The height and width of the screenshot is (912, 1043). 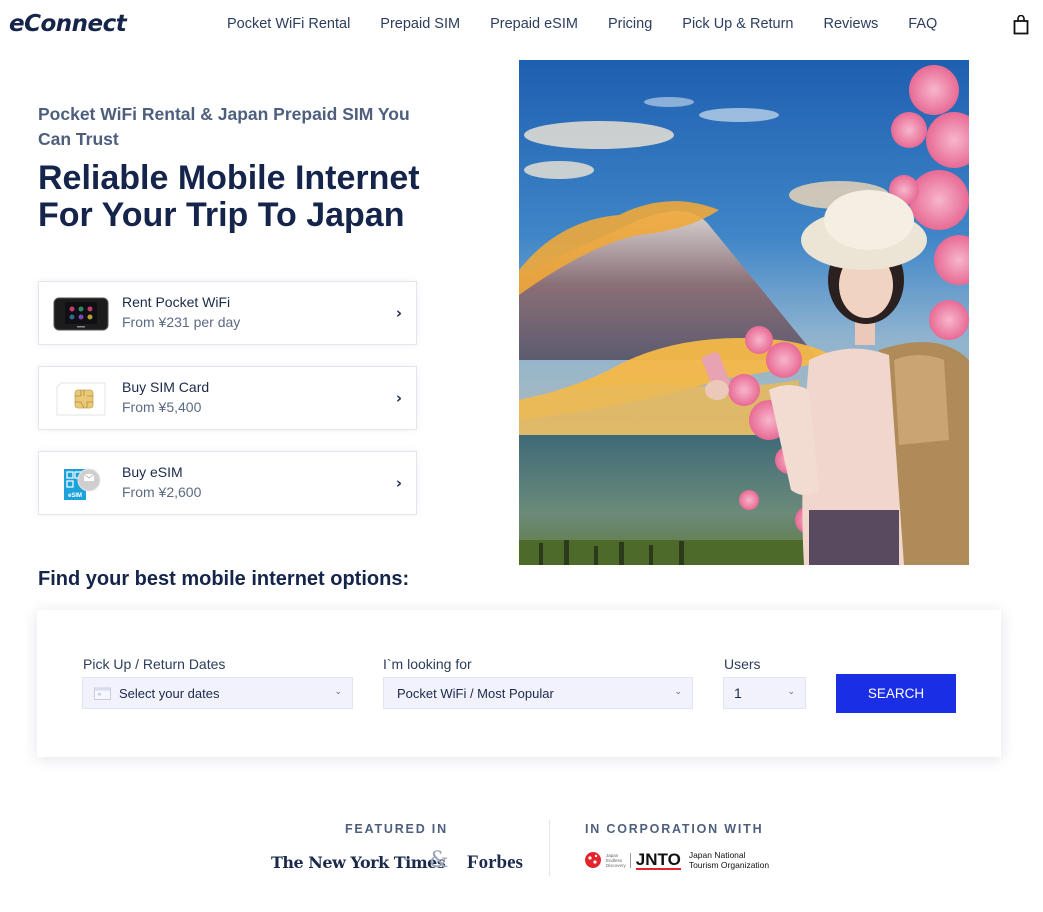 What do you see at coordinates (593, 860) in the screenshot?
I see `japan-endless-discovery-icon` at bounding box center [593, 860].